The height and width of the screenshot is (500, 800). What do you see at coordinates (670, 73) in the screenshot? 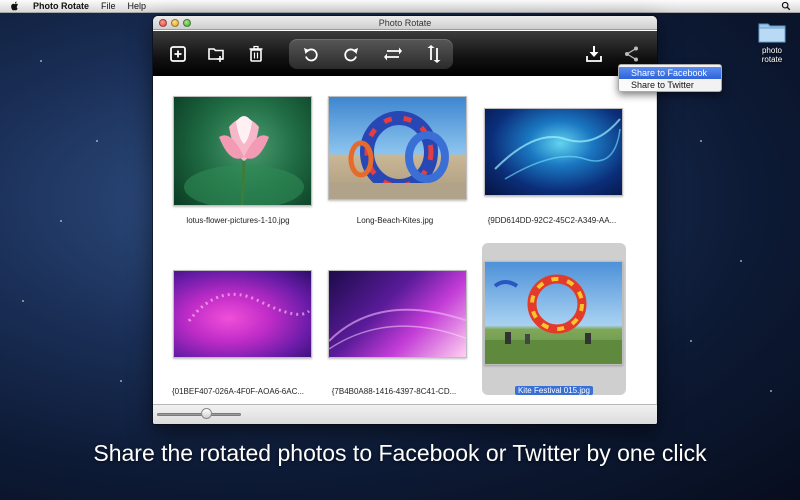
I see `share-to-facebook-item: Share to Facebook` at bounding box center [670, 73].